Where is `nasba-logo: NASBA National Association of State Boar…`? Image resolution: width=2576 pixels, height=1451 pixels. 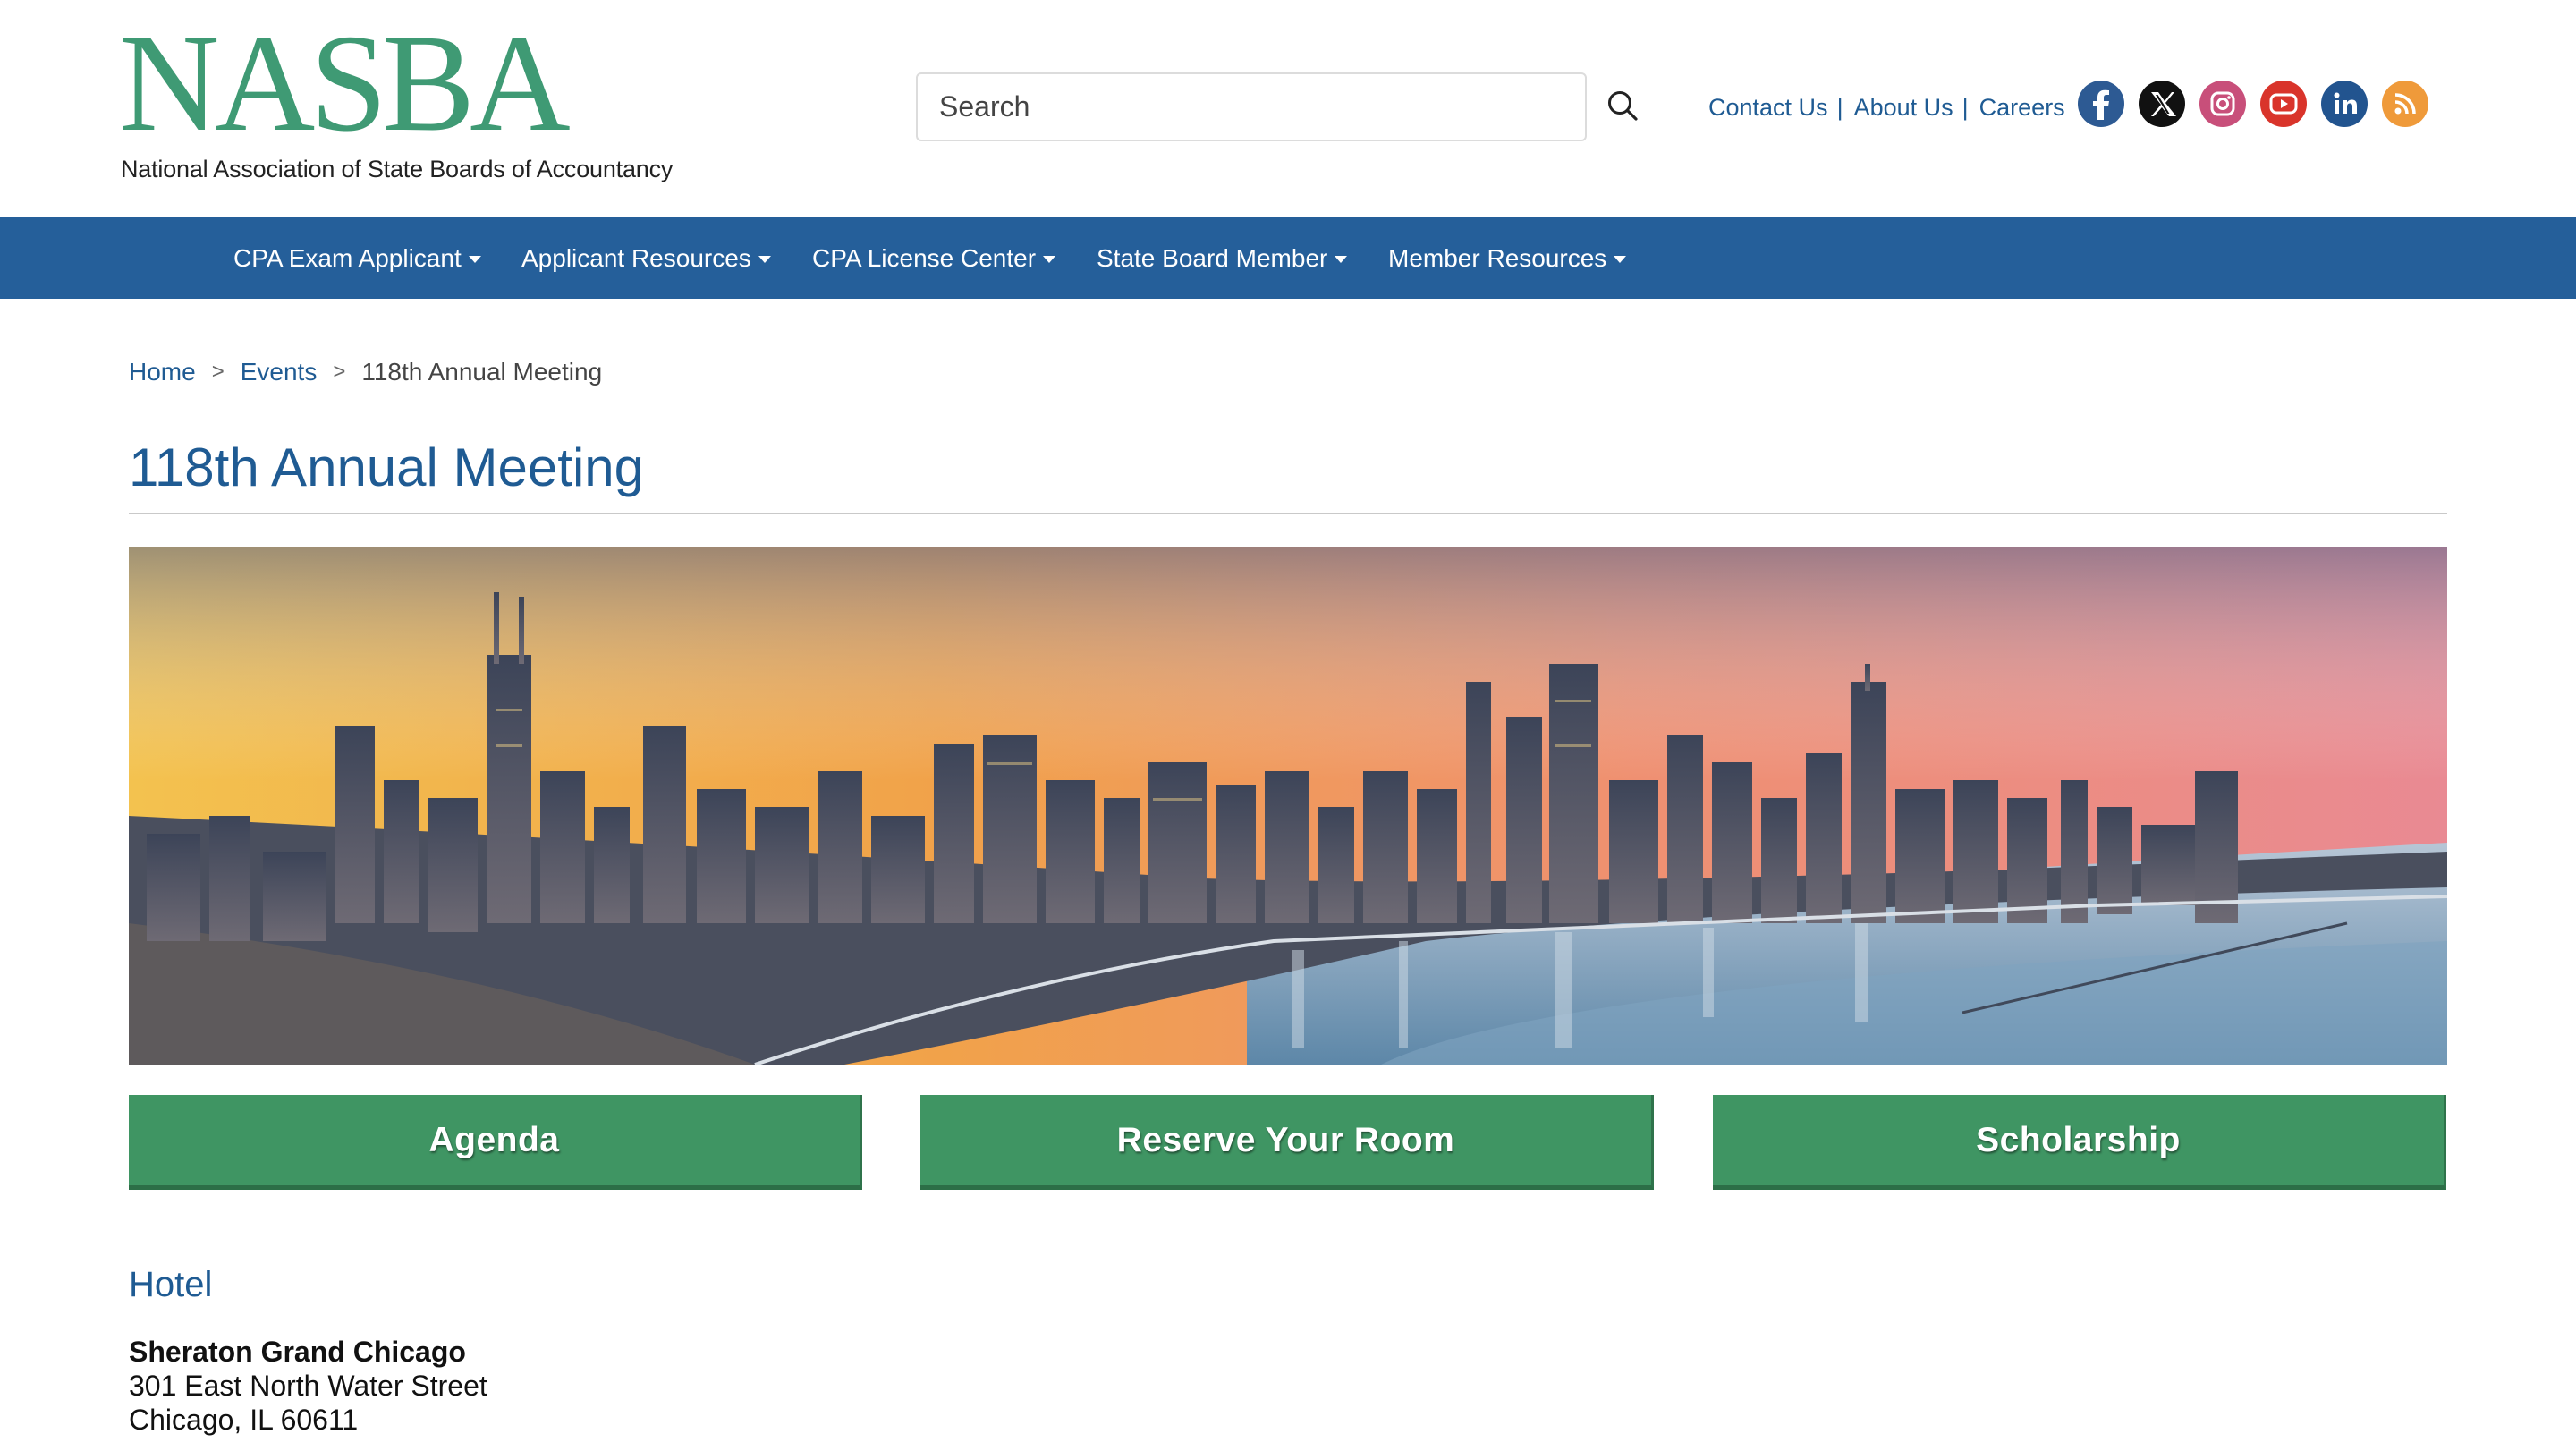 nasba-logo: NASBA National Association of State Boar… is located at coordinates (396, 100).